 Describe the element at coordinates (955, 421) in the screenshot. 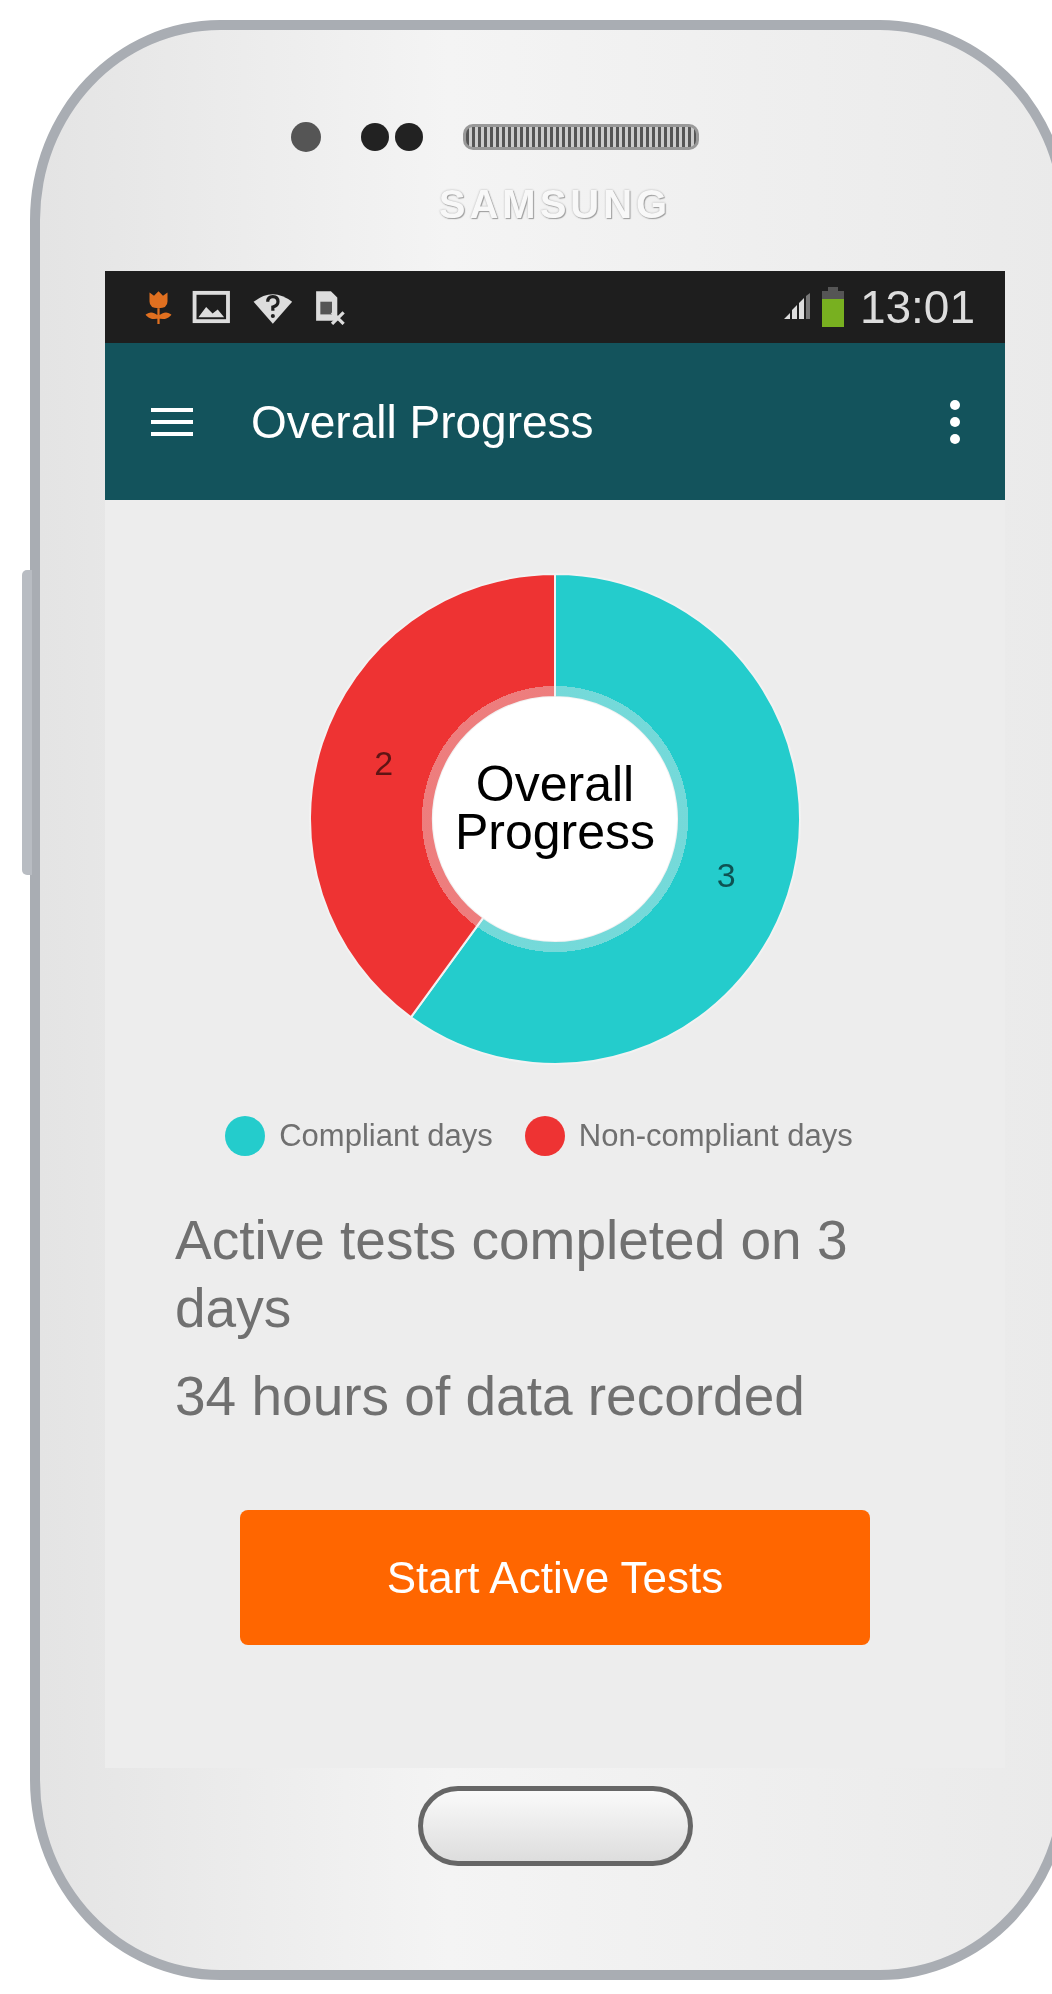

I see `more-vertical-icon` at that location.